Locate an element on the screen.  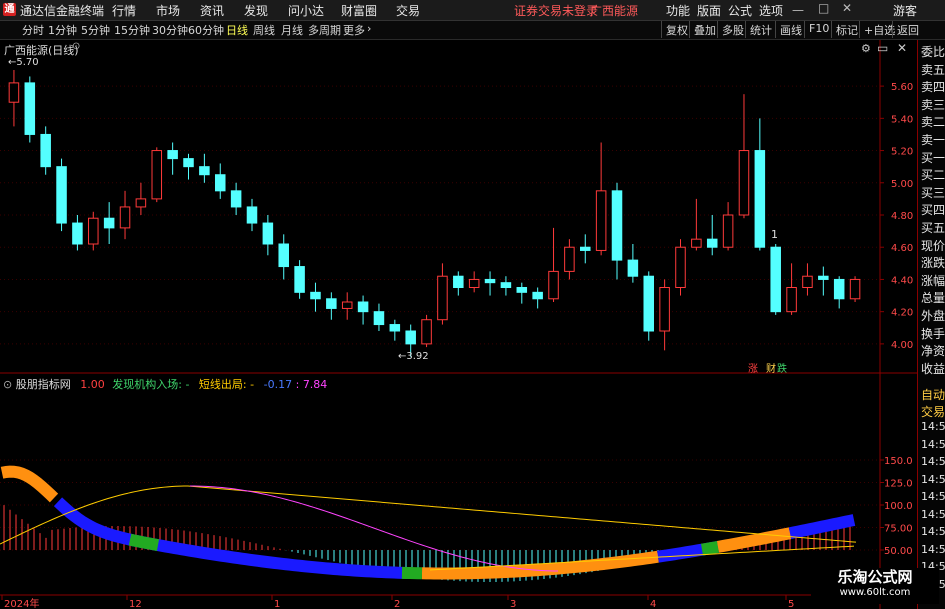
overlay-button: 叠加 is located at coordinates (704, 29).